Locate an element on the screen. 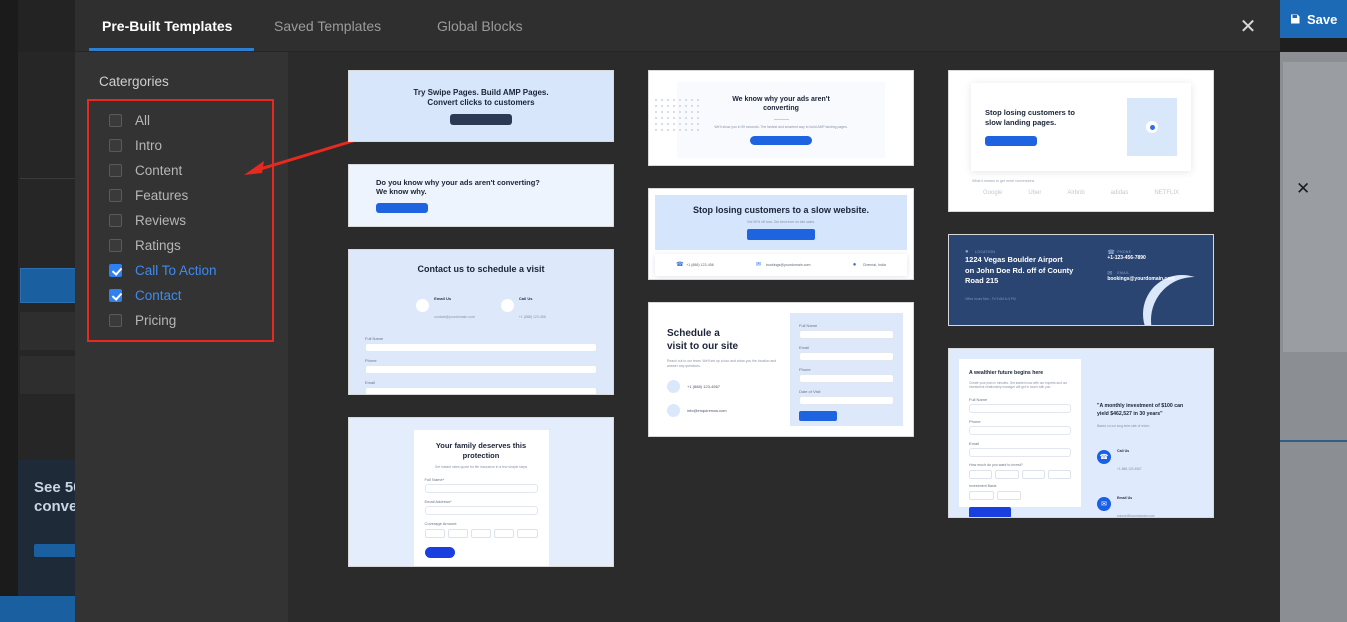  category-label: Call To Action is located at coordinates (176, 270).